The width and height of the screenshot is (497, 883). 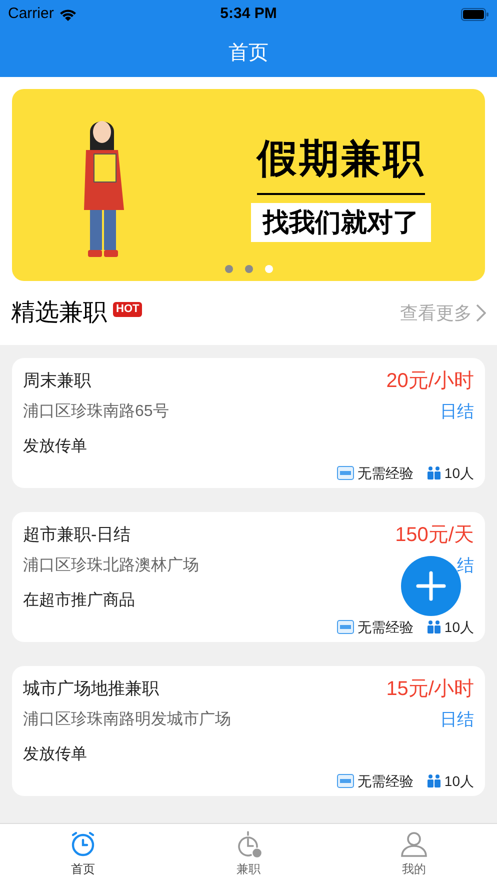 I want to click on chevron-right-icon, so click(x=481, y=313).